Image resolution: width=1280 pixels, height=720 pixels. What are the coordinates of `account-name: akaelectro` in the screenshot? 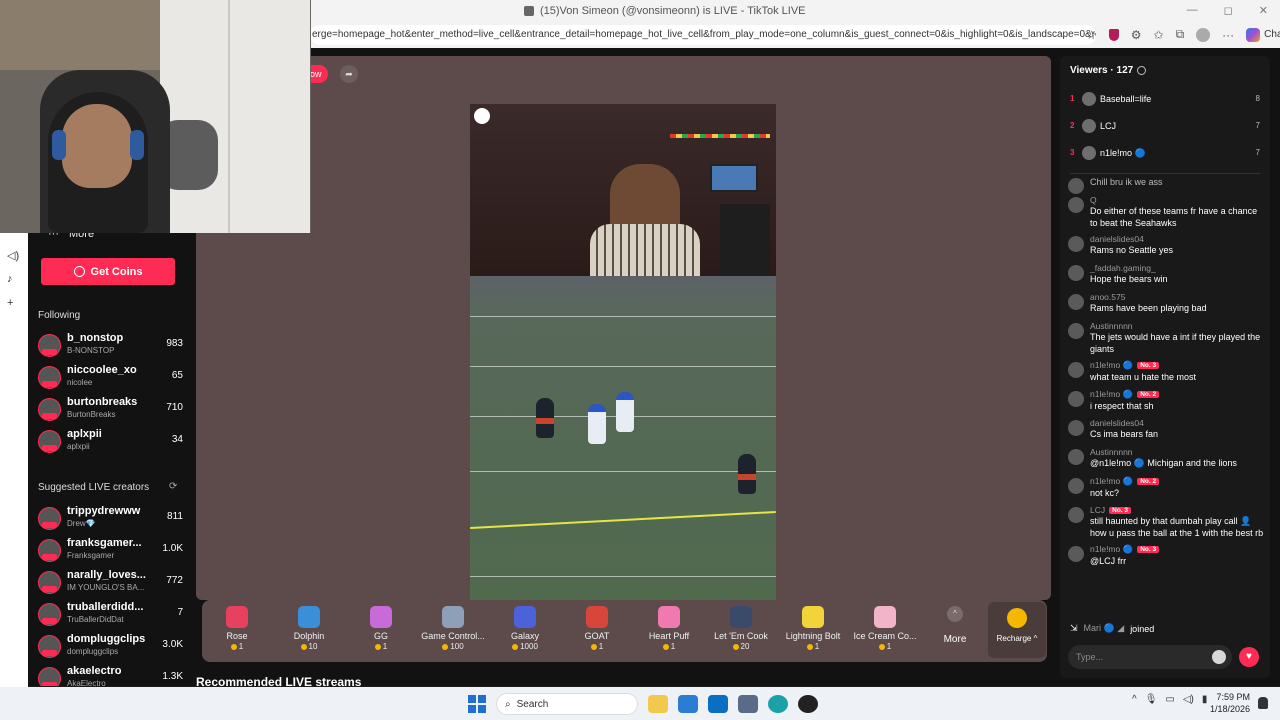 It's located at (94, 671).